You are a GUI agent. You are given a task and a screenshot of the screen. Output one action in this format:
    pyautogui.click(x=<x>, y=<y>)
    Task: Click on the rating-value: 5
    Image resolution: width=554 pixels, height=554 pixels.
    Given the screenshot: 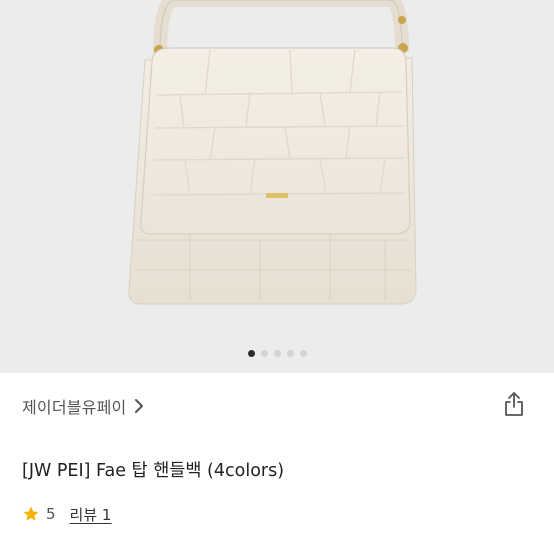 What is the action you would take?
    pyautogui.click(x=51, y=514)
    